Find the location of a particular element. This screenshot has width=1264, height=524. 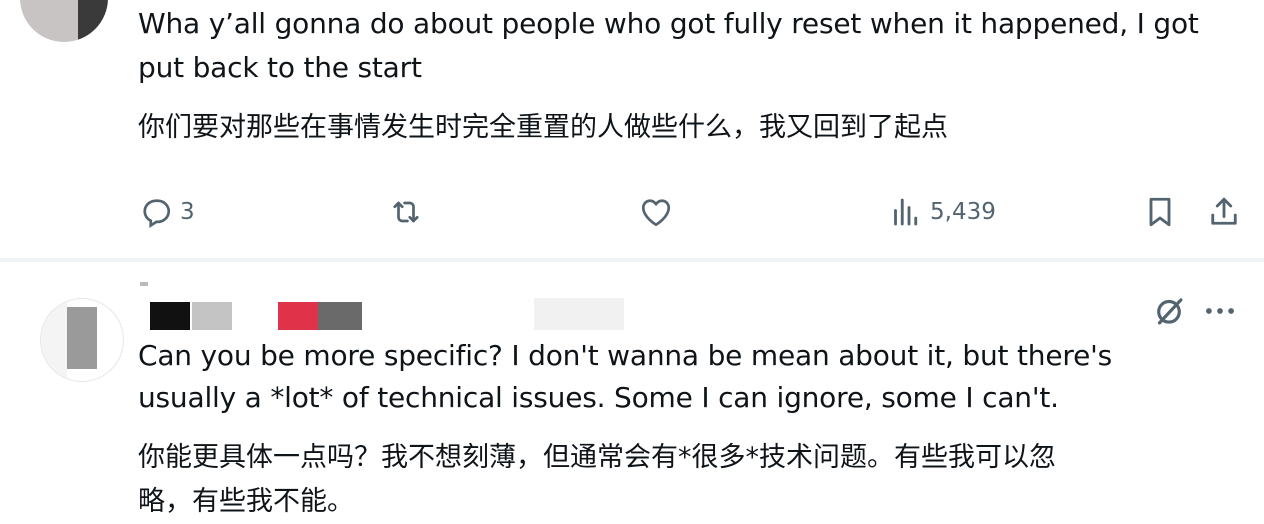

retweet-icon is located at coordinates (406, 212).